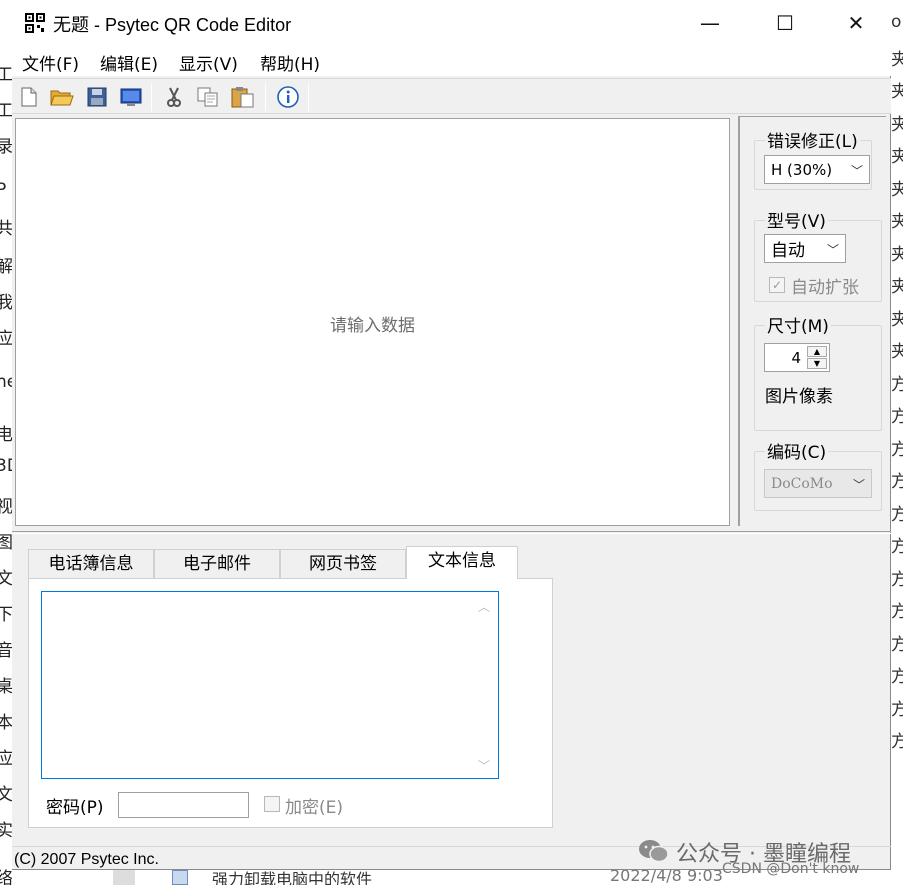 The height and width of the screenshot is (885, 903). Describe the element at coordinates (6, 723) in the screenshot. I see `background-left-char: 本` at that location.